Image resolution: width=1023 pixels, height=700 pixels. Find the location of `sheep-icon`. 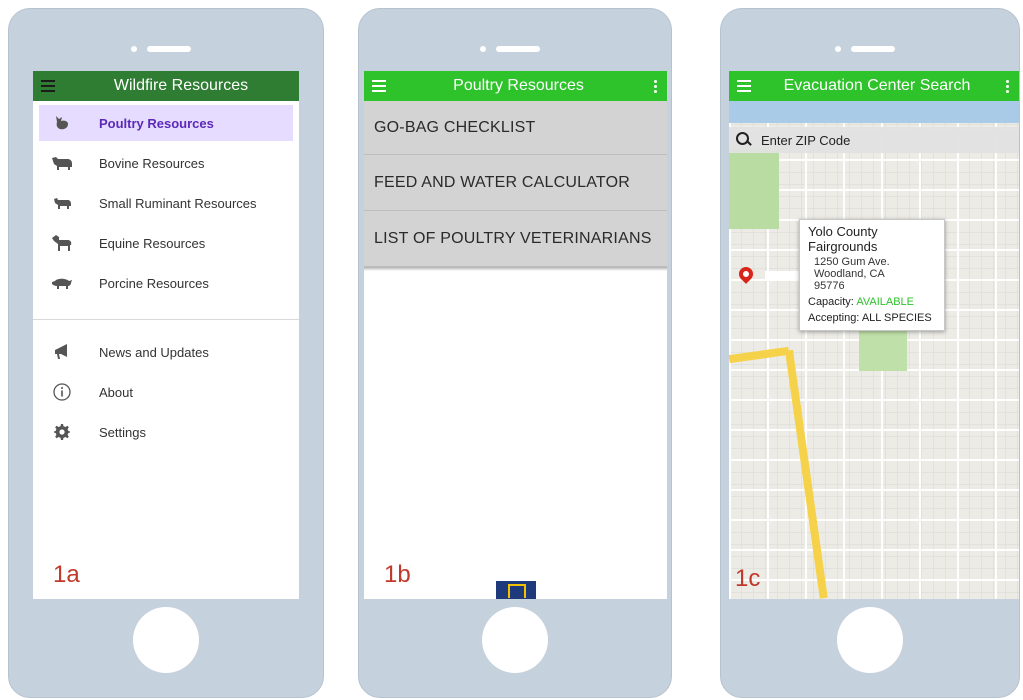

sheep-icon is located at coordinates (62, 203).